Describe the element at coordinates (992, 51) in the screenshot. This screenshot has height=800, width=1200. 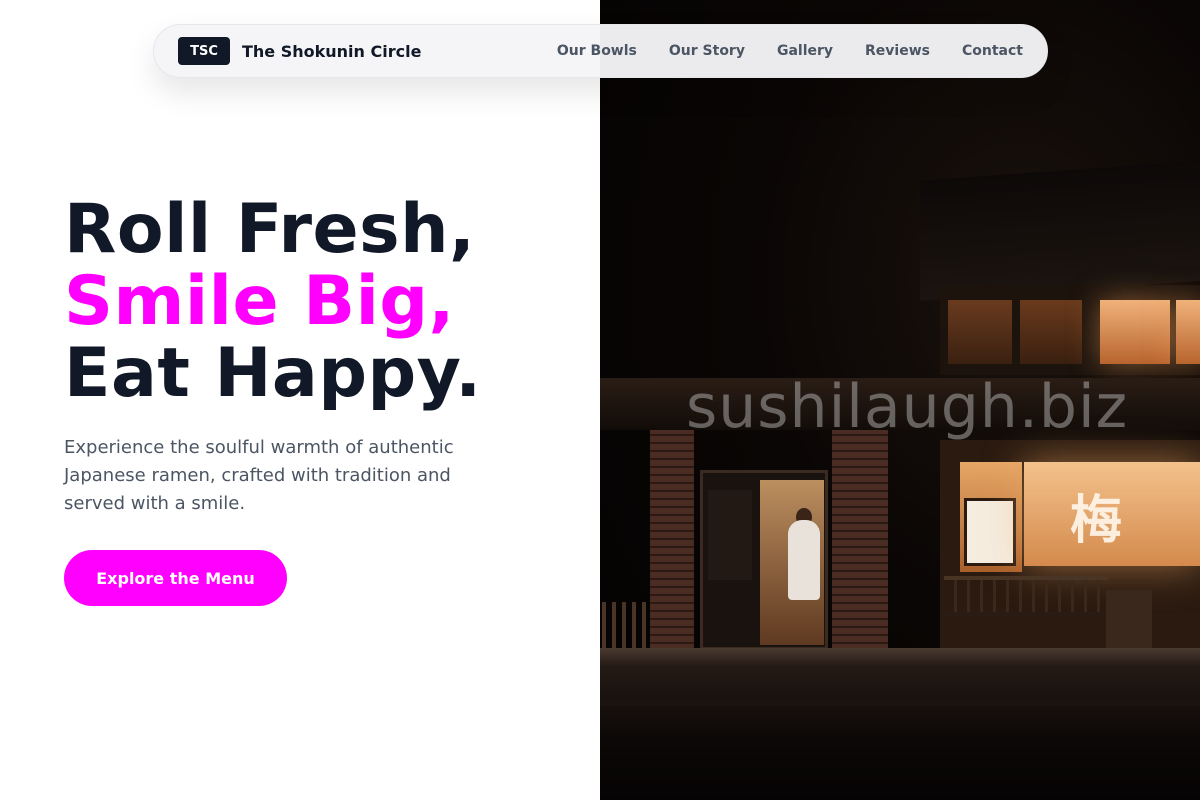
I see `nav-link-contact: Contact` at that location.